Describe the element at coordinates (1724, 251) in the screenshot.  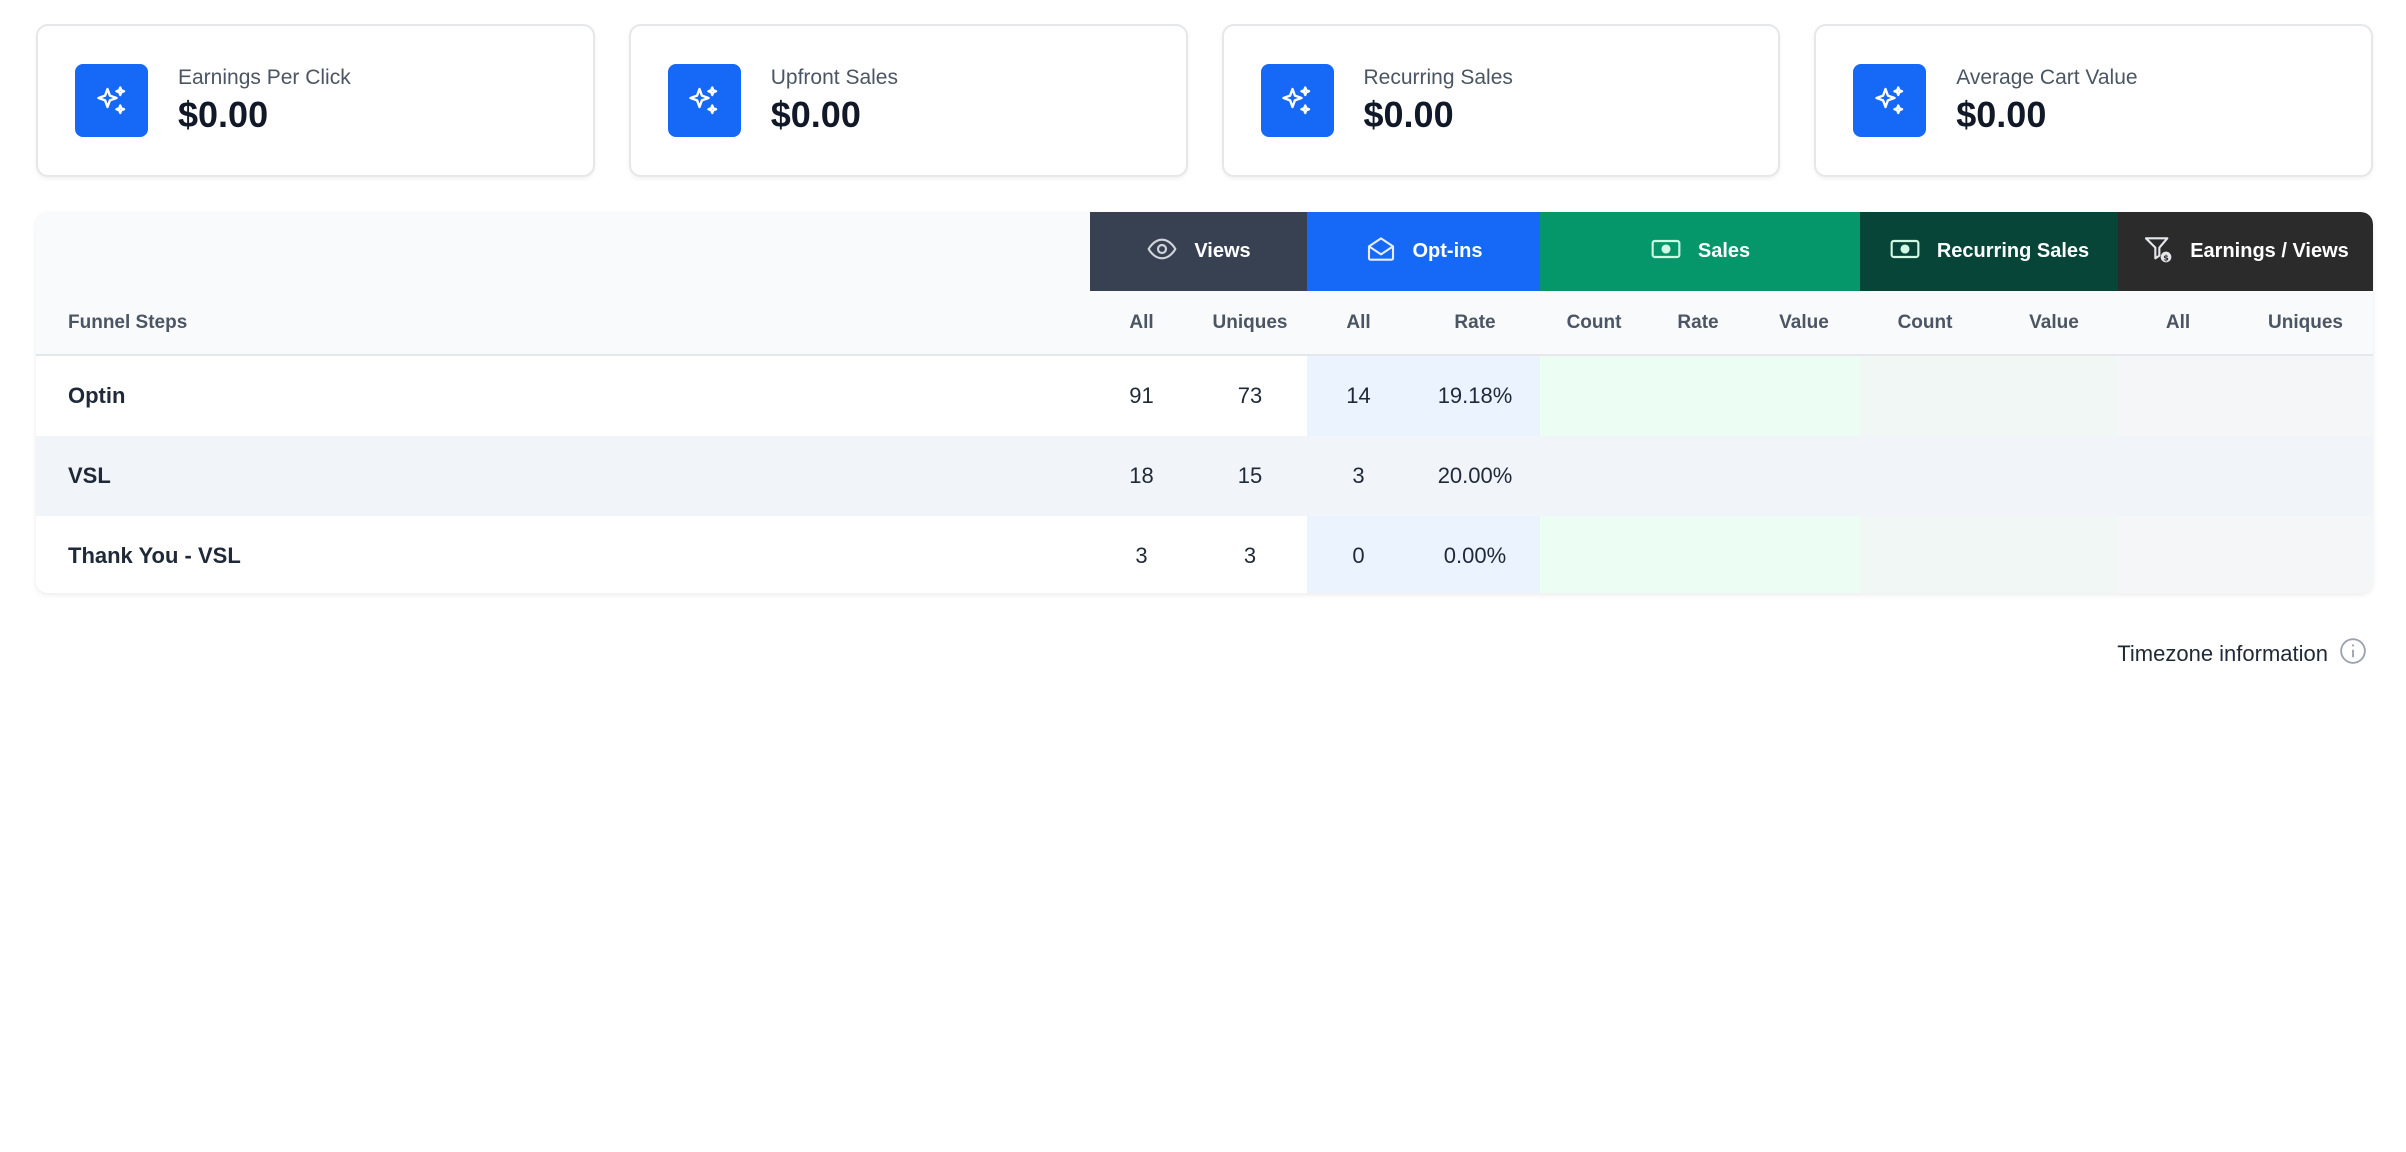
I see `group-label: Sales` at that location.